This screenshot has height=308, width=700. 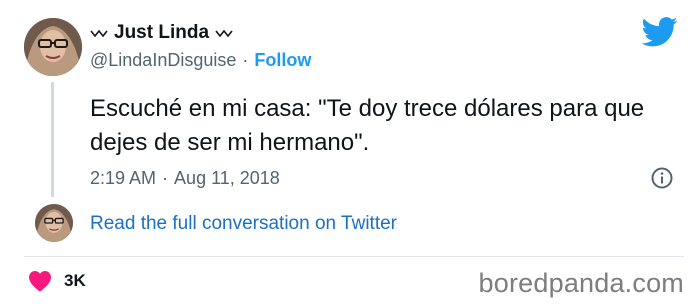 I want to click on twitter-bird-icon, so click(x=660, y=32).